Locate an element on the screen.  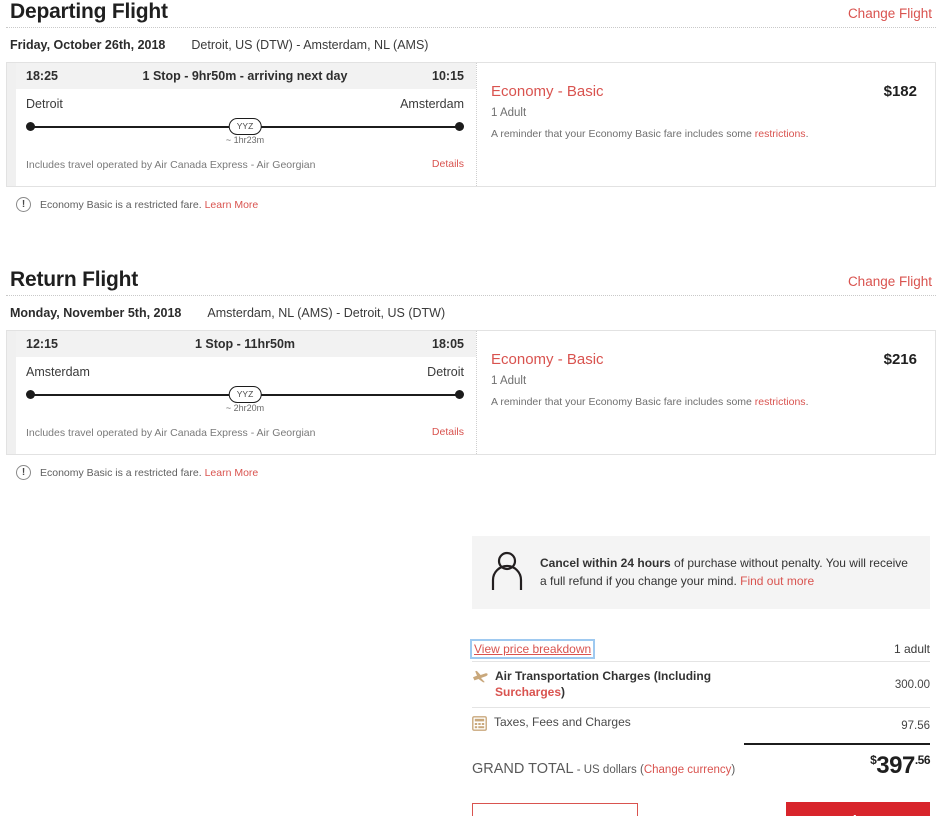
airplane-icon is located at coordinates (480, 679).